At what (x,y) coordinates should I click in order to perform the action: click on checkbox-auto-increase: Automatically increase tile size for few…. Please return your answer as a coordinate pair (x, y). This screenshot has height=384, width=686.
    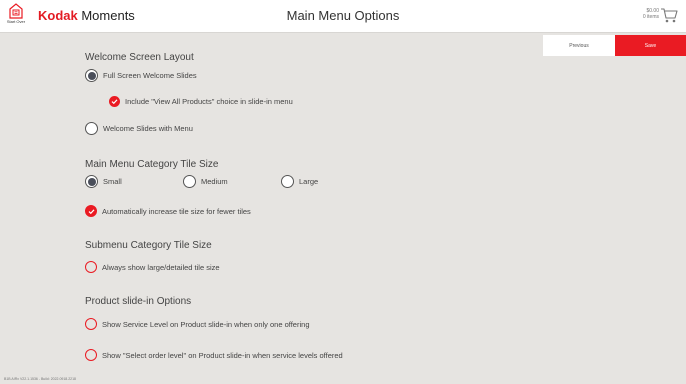
    Looking at the image, I should click on (168, 211).